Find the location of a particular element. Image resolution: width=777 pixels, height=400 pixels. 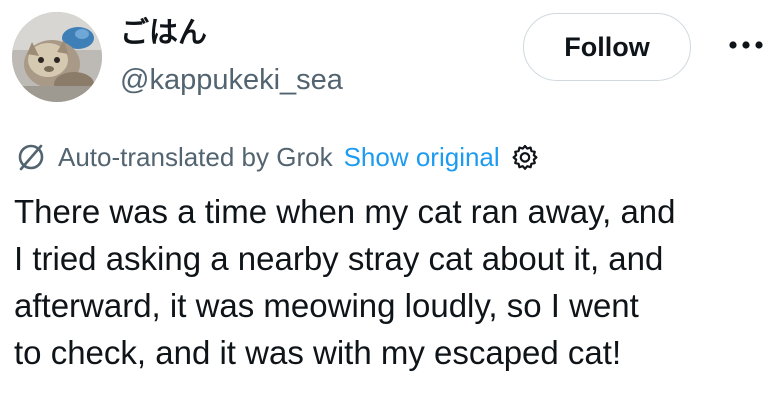

cat-figurine-avatar-icon is located at coordinates (57, 57).